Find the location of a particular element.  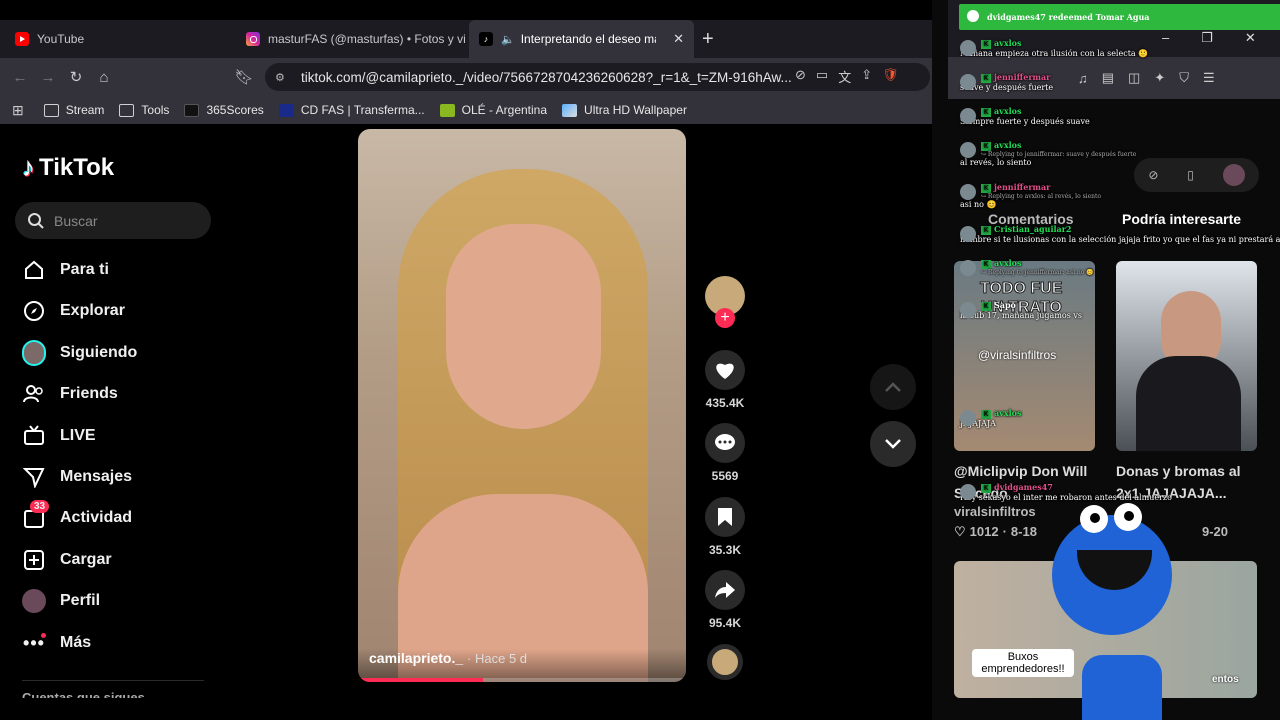

chevron-up-icon is located at coordinates (893, 387).